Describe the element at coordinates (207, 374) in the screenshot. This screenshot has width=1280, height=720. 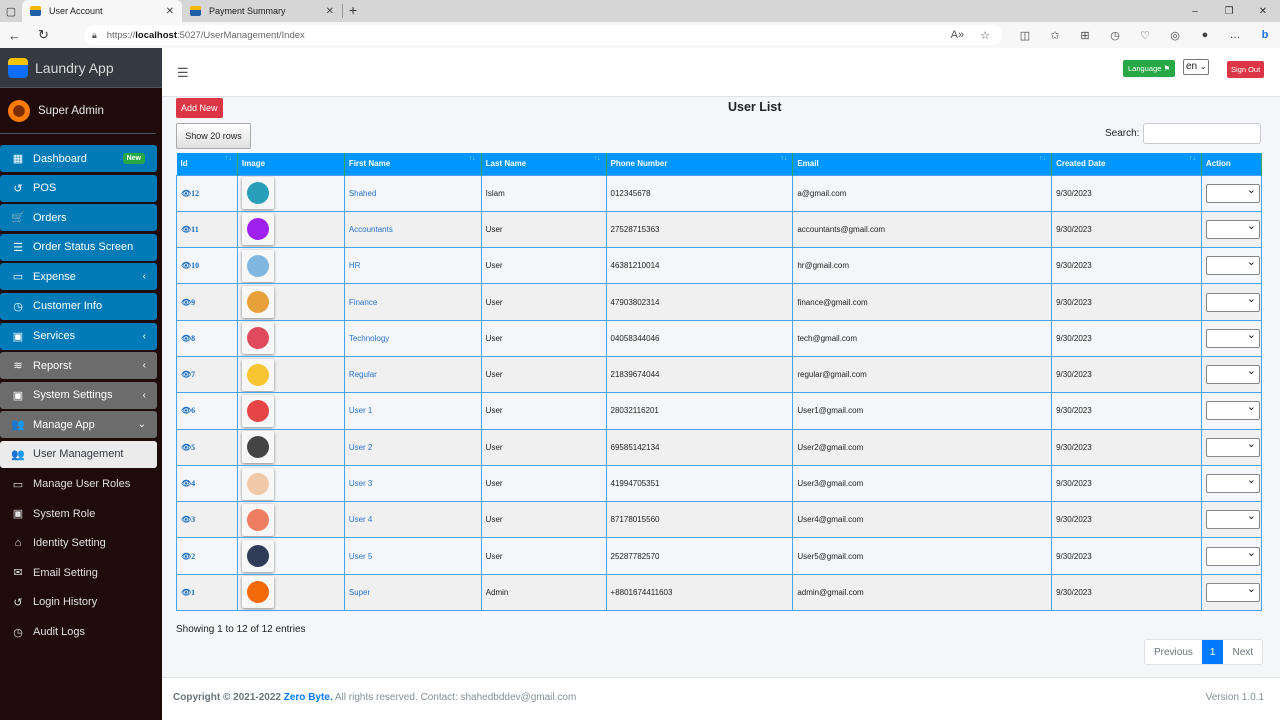
I see `id-cell: 👁︎7` at that location.